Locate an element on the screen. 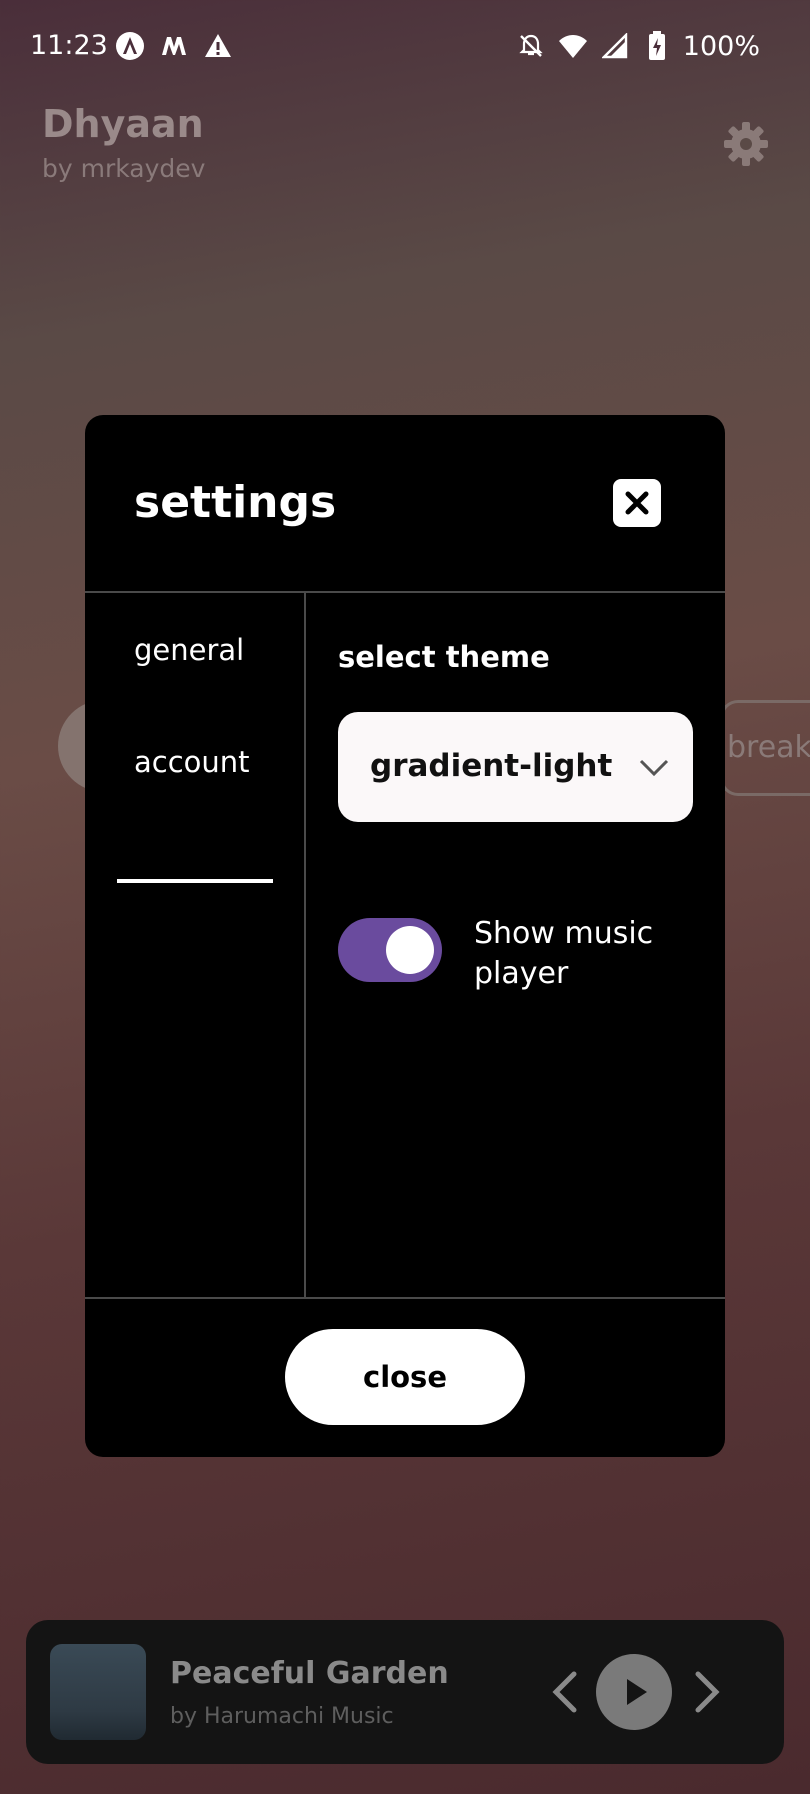 This screenshot has width=810, height=1794. album-art is located at coordinates (98, 1692).